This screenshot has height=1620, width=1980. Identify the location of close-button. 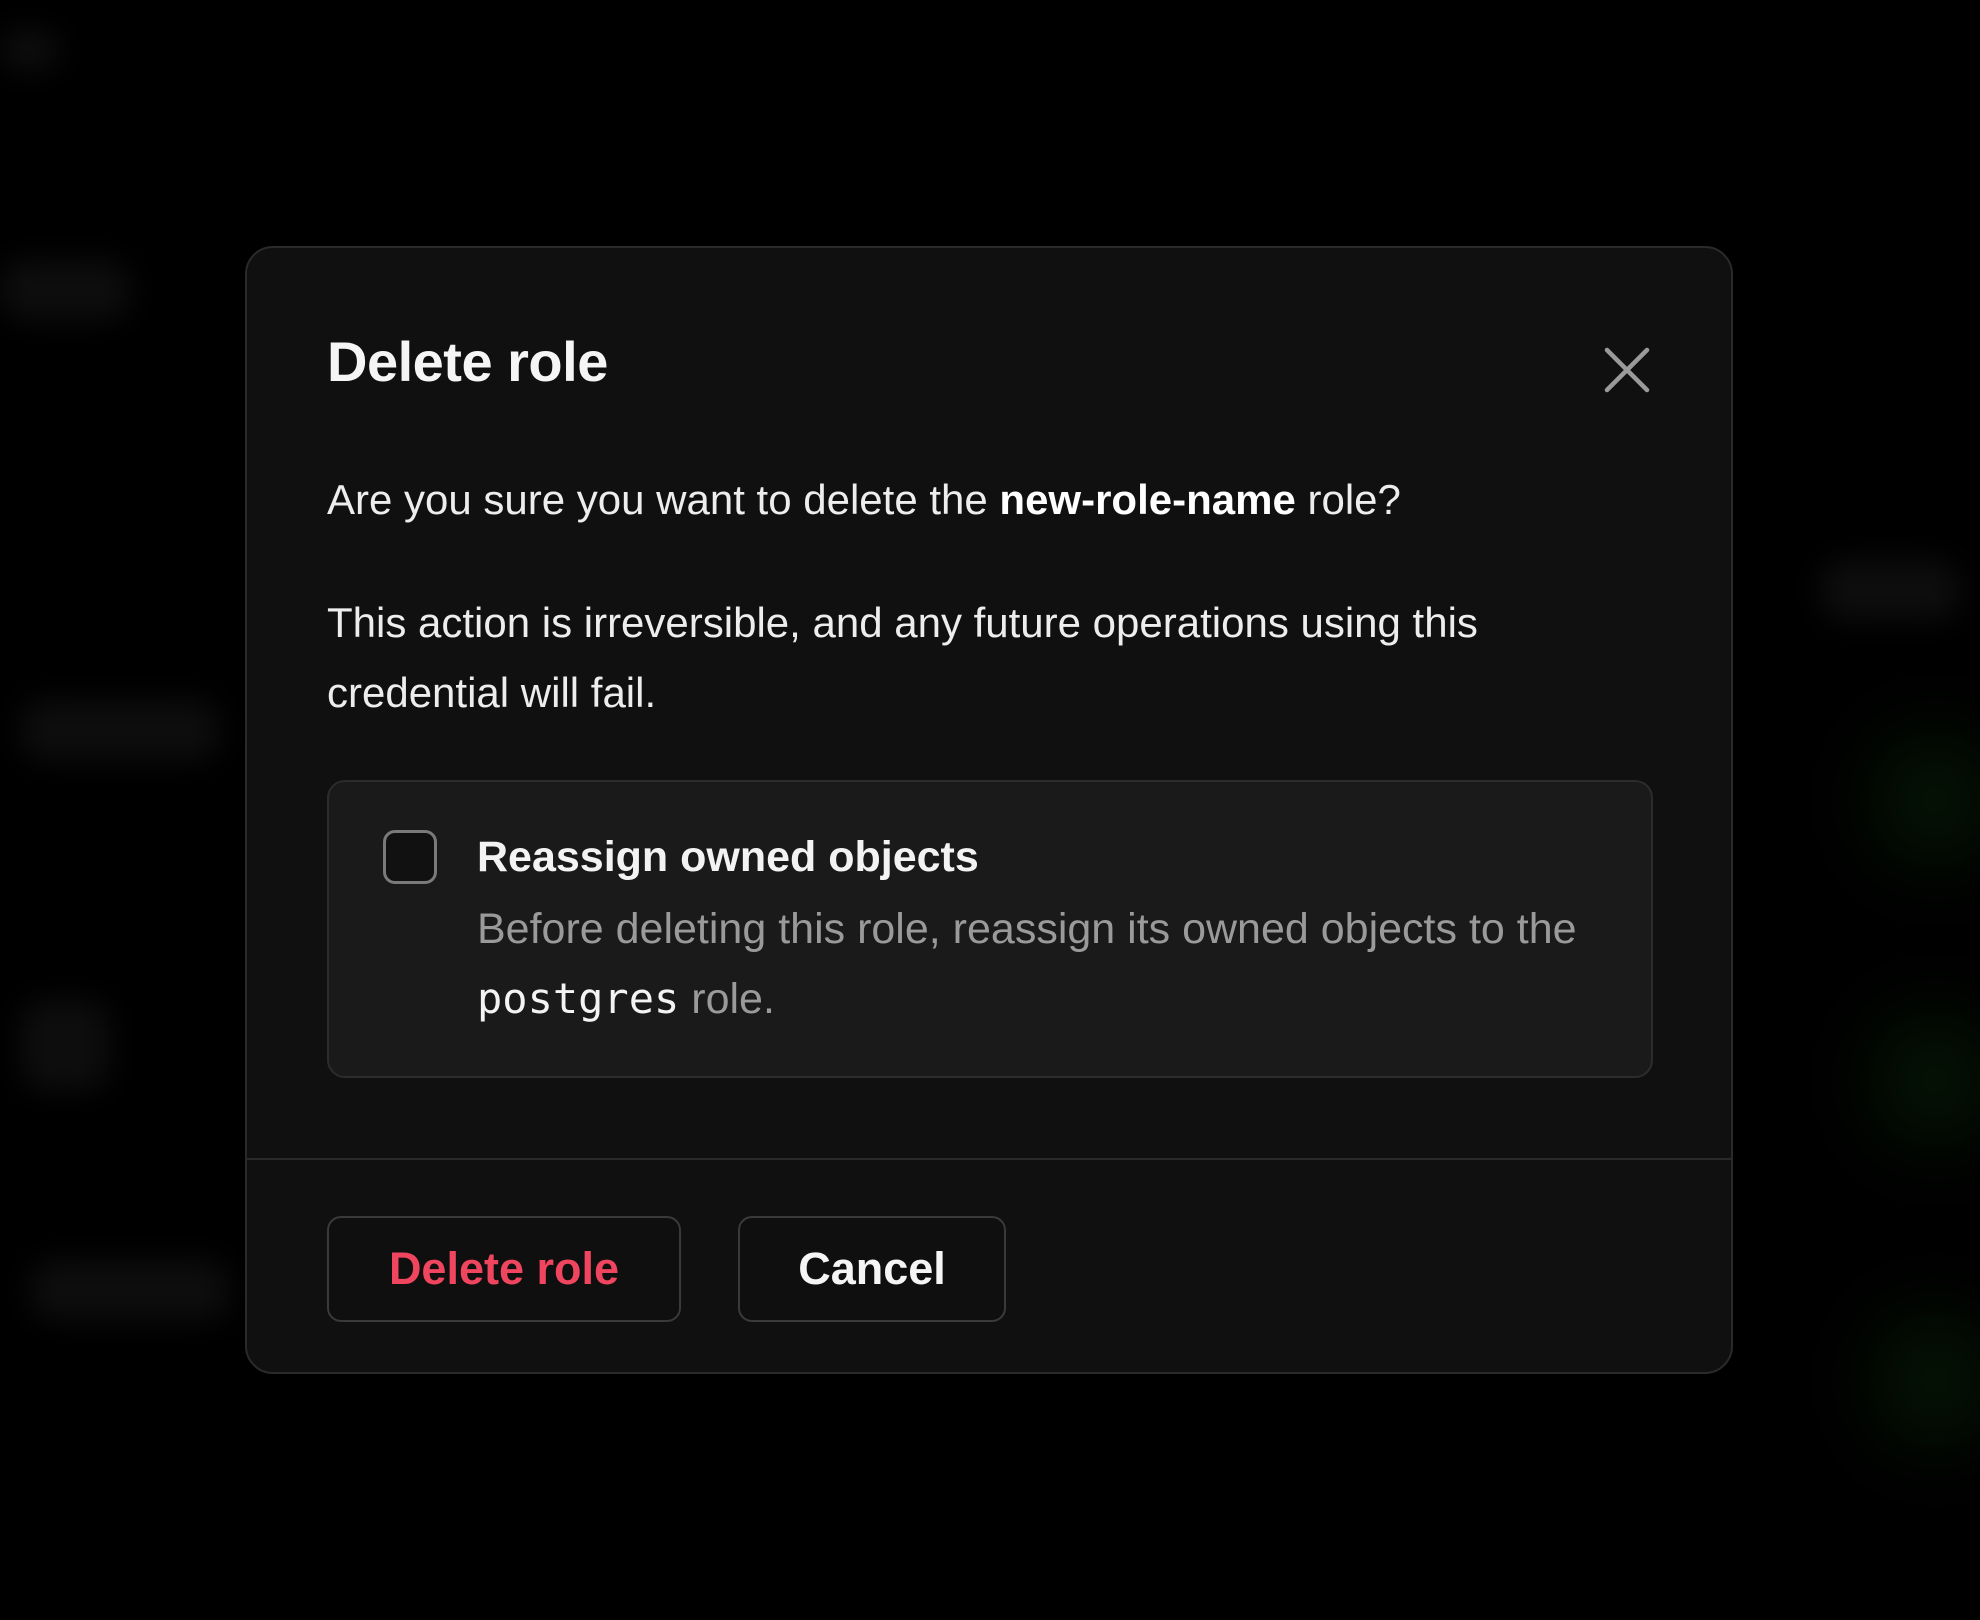
(1627, 370).